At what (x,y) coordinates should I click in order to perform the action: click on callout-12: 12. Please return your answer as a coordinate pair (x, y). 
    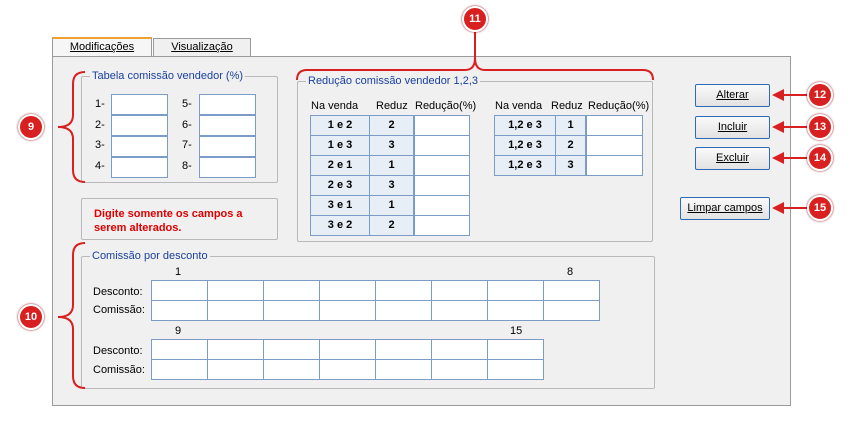
    Looking at the image, I should click on (820, 95).